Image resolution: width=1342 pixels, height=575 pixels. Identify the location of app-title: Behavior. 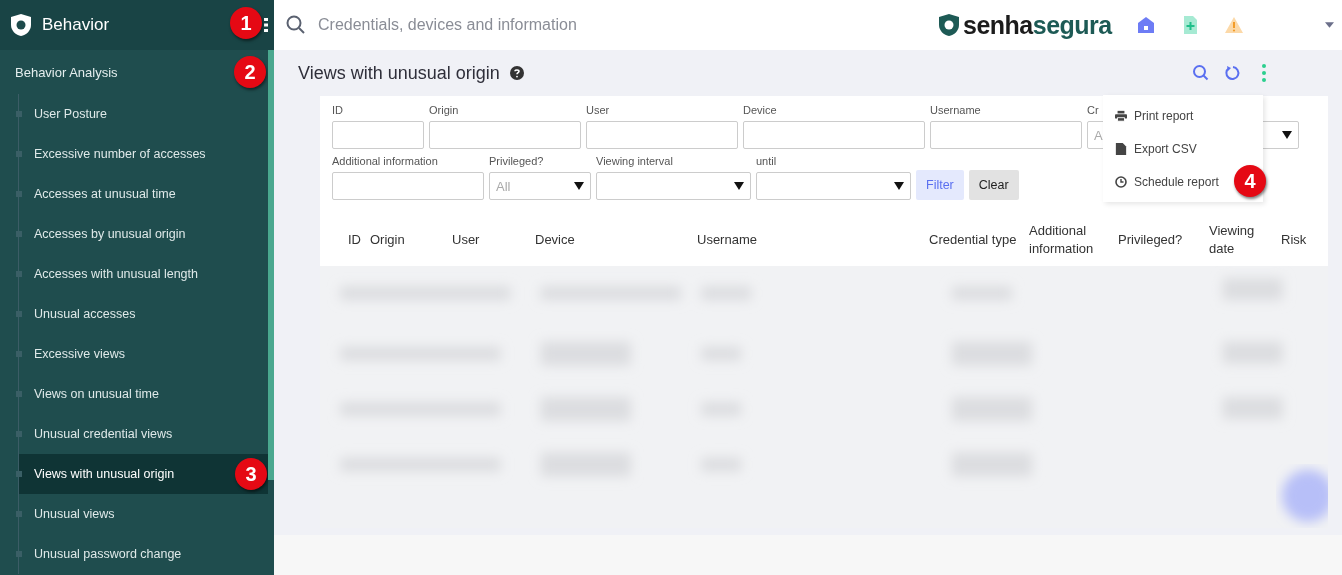
(76, 25).